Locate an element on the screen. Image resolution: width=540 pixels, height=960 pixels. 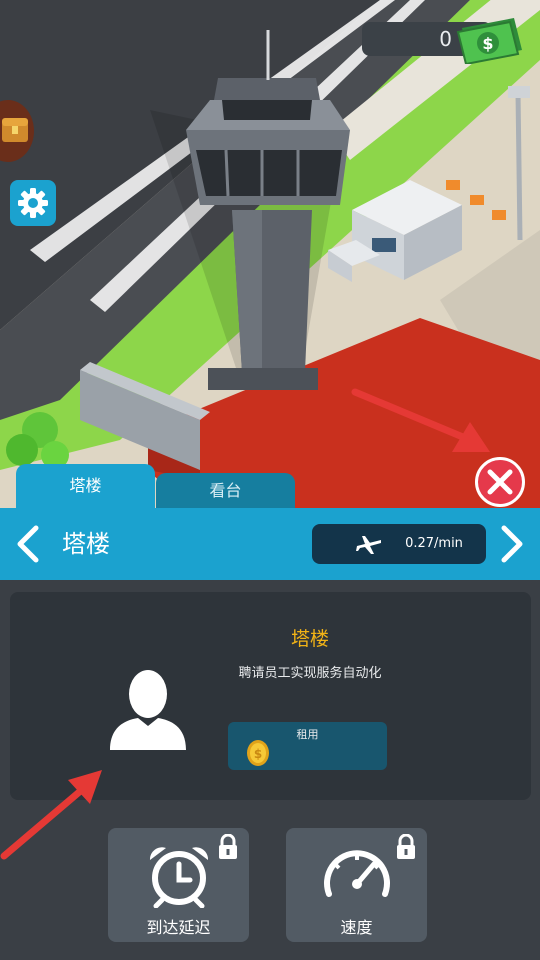
treasure-chest-icon is located at coordinates (15, 130).